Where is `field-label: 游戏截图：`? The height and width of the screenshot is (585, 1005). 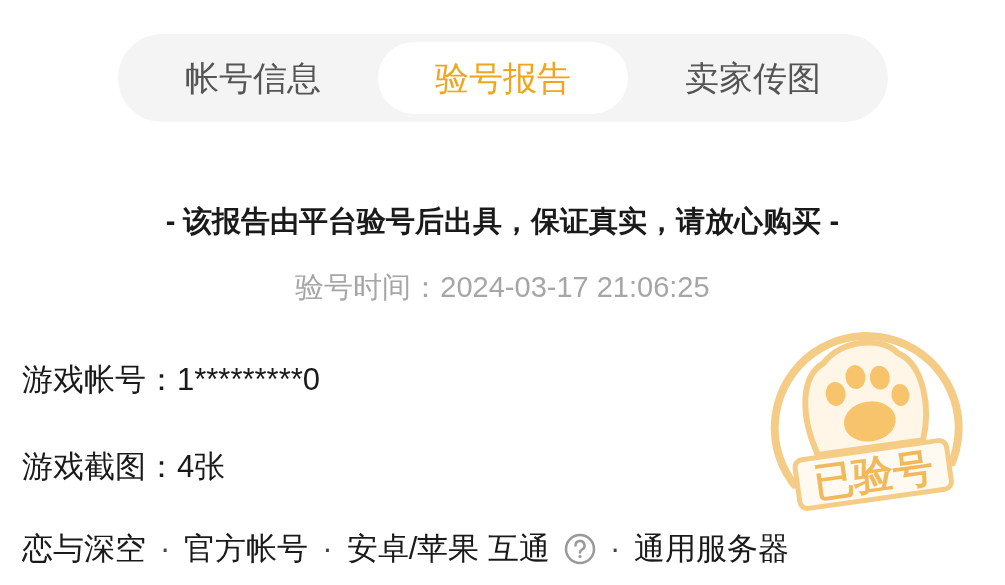 field-label: 游戏截图： is located at coordinates (99, 466).